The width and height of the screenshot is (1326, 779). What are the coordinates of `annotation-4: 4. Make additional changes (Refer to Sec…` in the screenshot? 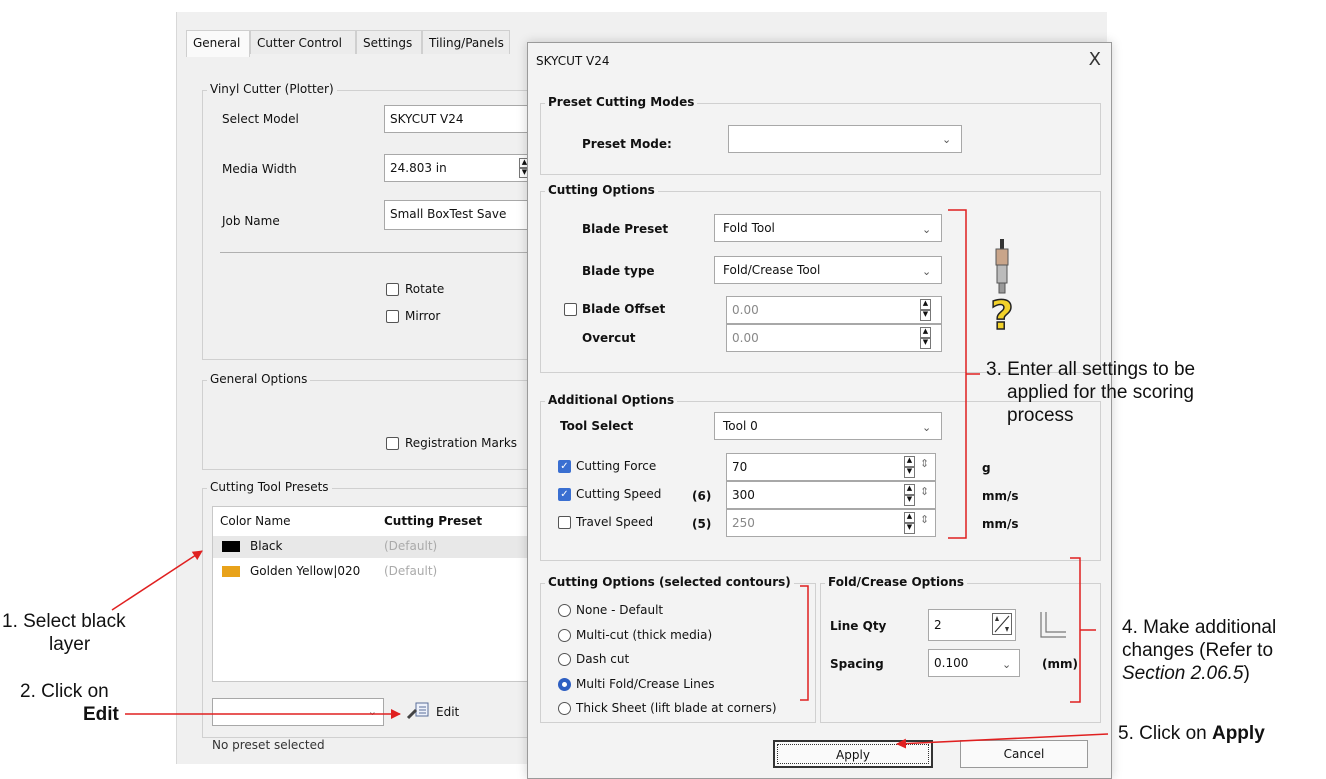 It's located at (1199, 650).